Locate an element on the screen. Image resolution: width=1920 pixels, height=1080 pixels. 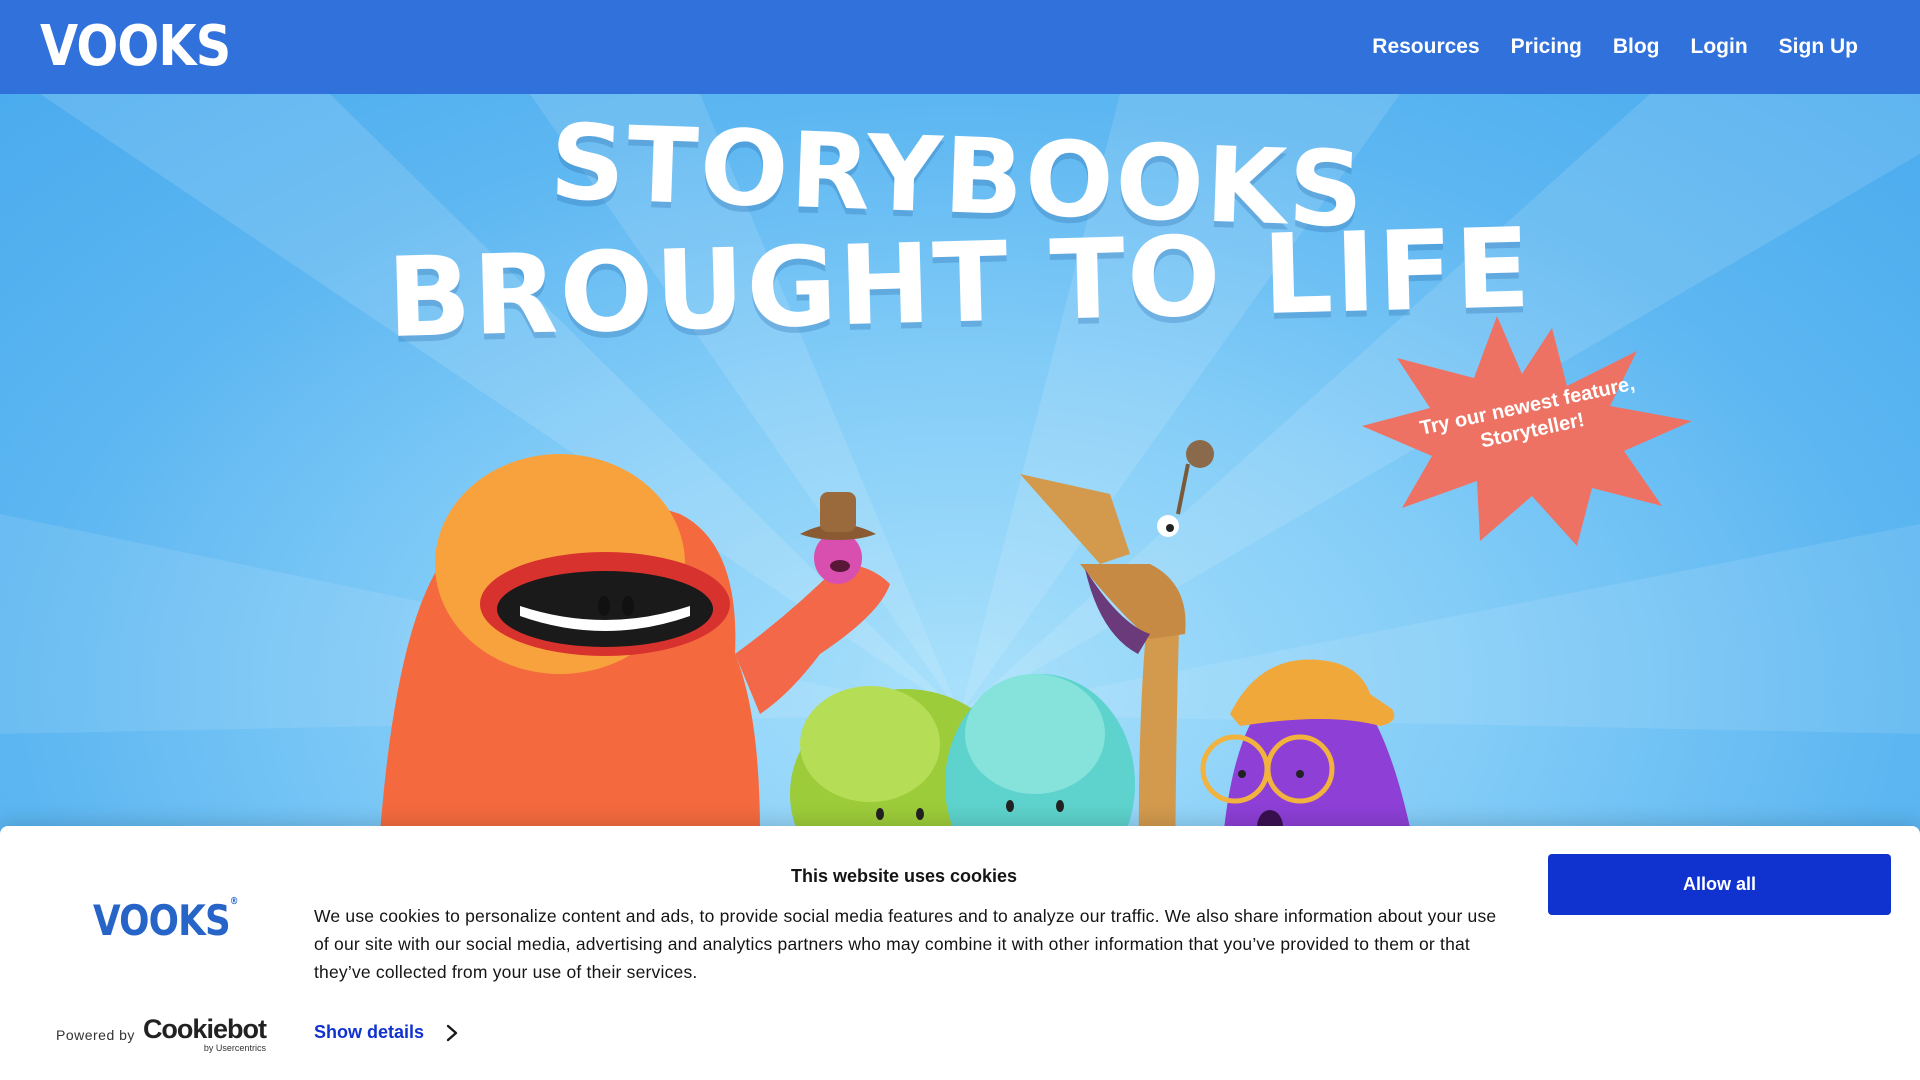
cookie-banner-title: This website uses cookies is located at coordinates (904, 876).